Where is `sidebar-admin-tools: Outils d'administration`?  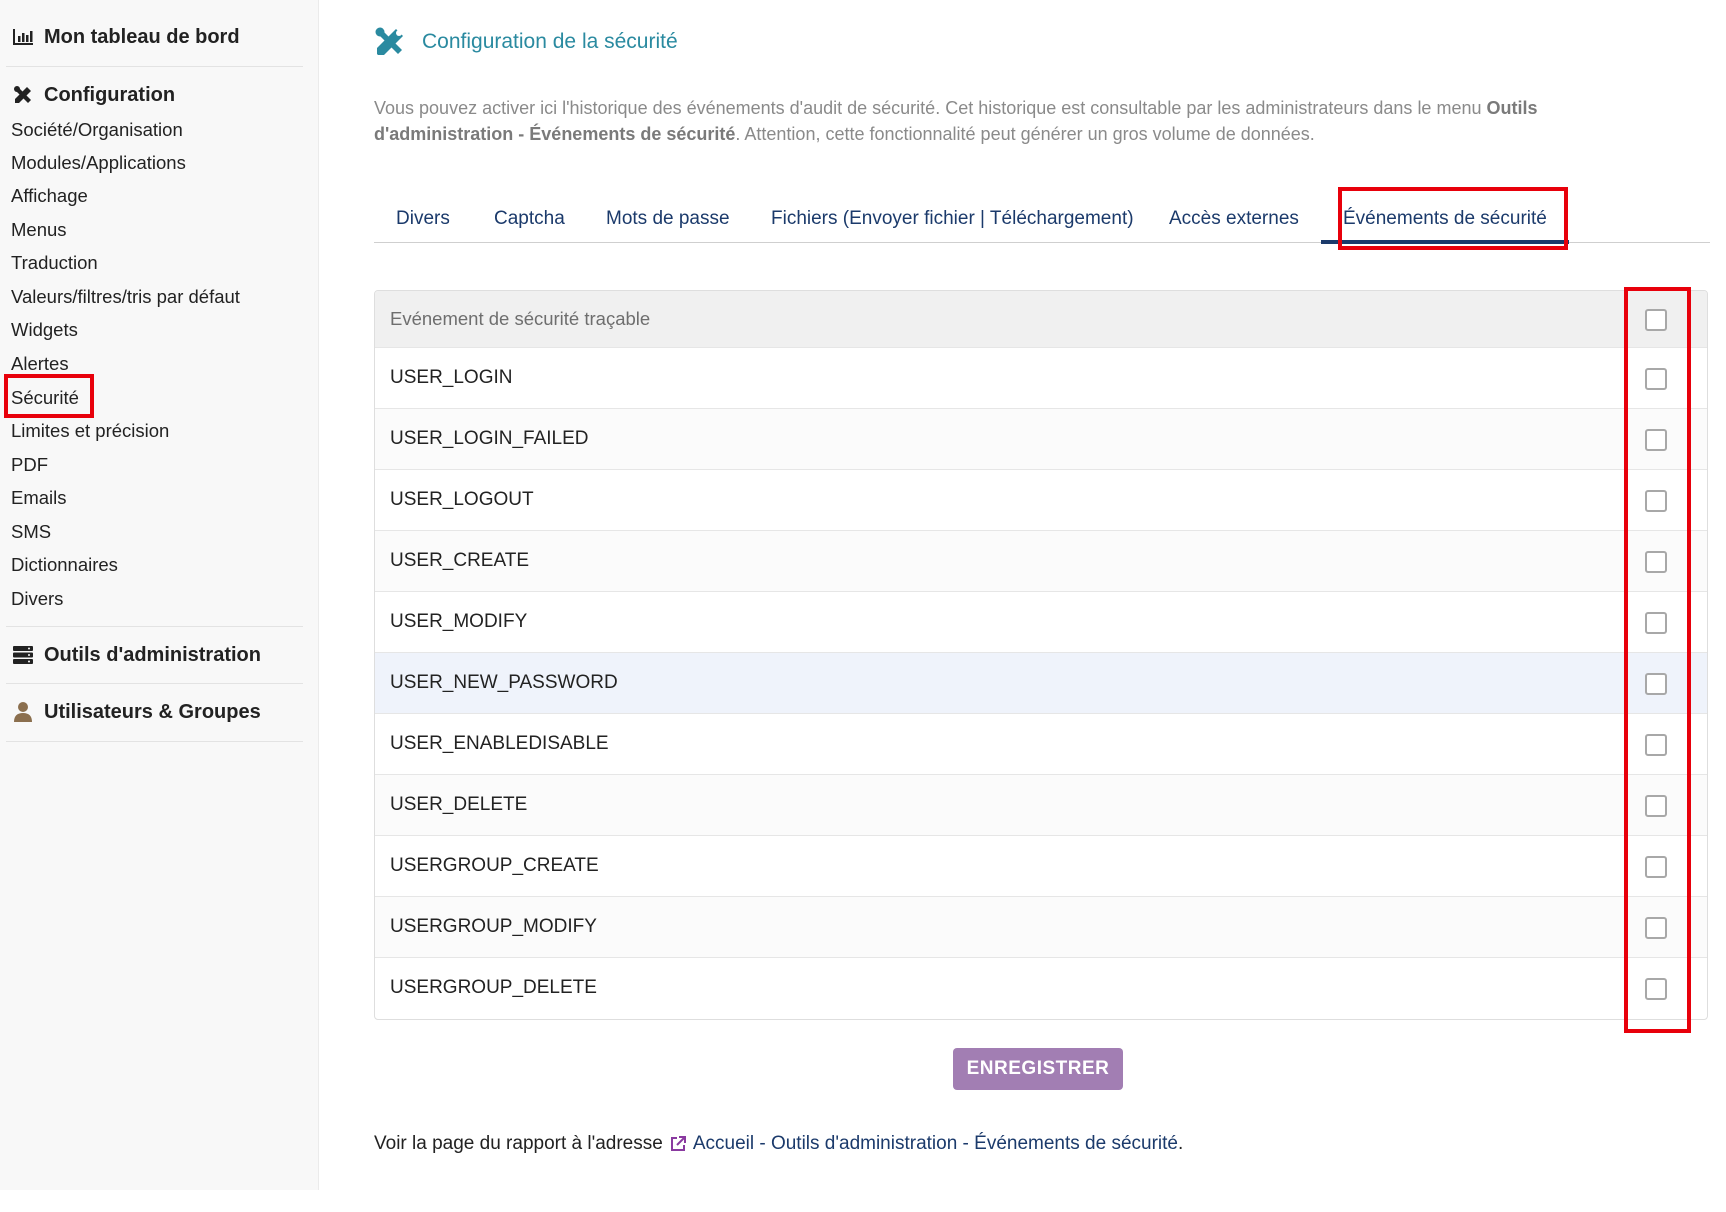
sidebar-admin-tools: Outils d'administration is located at coordinates (136, 655).